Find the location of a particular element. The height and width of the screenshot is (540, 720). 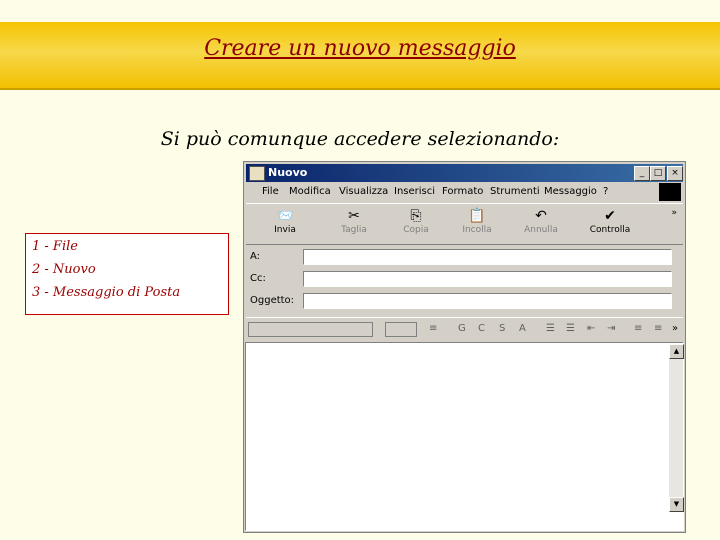

check-names-label: Controlla is located at coordinates (610, 230).